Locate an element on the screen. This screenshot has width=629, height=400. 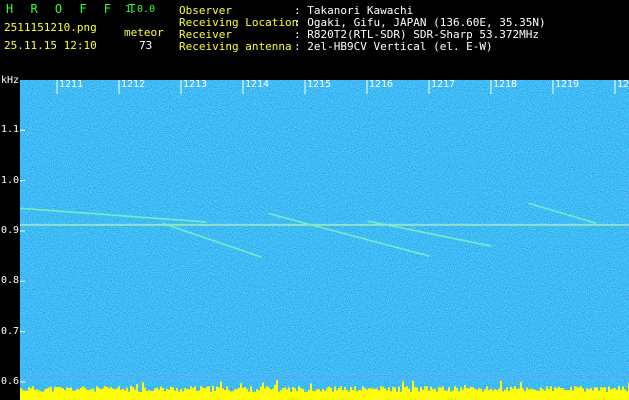
y-tick-label: 1.0 is located at coordinates (10, 180).